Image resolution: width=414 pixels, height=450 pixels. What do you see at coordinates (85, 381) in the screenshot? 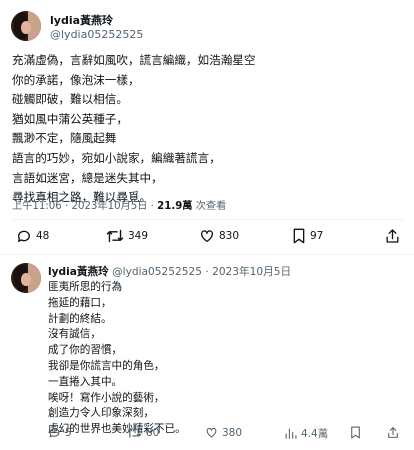
I see `reply-line: 一直捲入其中。` at bounding box center [85, 381].